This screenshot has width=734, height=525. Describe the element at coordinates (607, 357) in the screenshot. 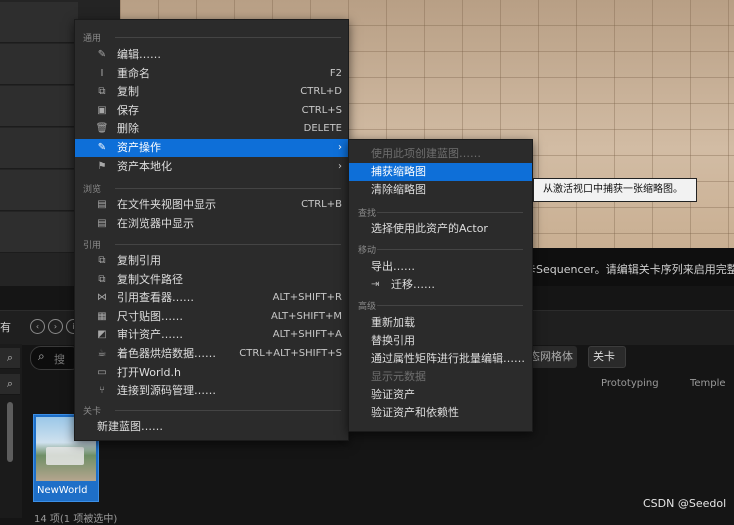

I see `level-filter-chip: 关卡` at that location.